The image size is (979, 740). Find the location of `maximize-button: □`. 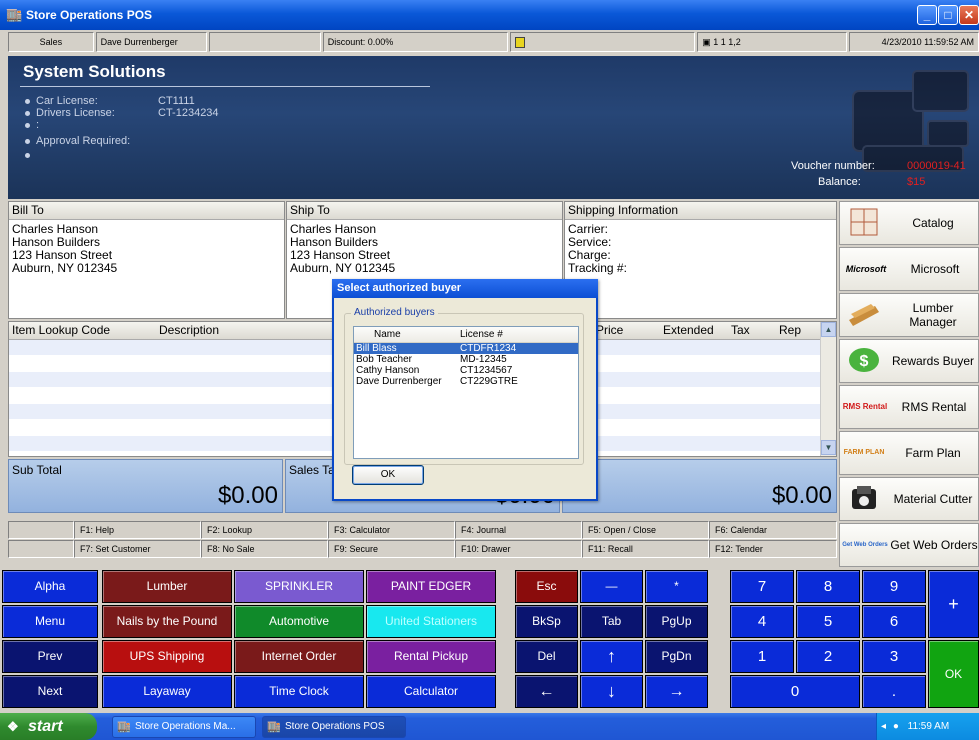

maximize-button: □ is located at coordinates (948, 15).